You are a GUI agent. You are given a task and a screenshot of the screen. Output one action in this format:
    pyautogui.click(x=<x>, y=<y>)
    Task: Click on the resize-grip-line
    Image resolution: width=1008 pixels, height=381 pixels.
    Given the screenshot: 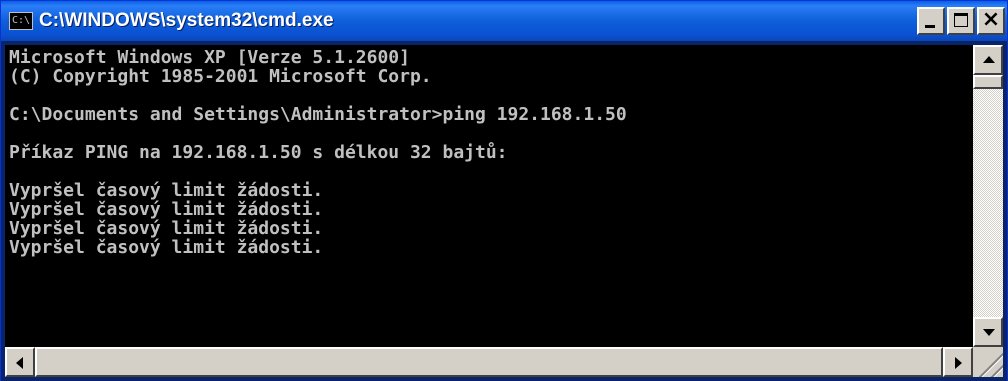 What is the action you would take?
    pyautogui.click(x=989, y=364)
    